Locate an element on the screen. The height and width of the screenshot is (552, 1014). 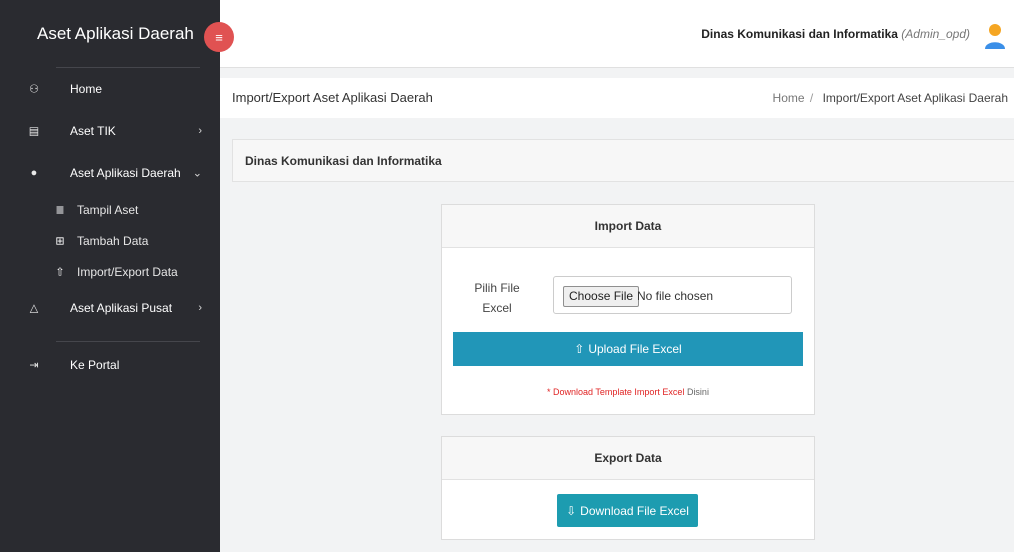
list-icon: ≣ is located at coordinates (60, 210).